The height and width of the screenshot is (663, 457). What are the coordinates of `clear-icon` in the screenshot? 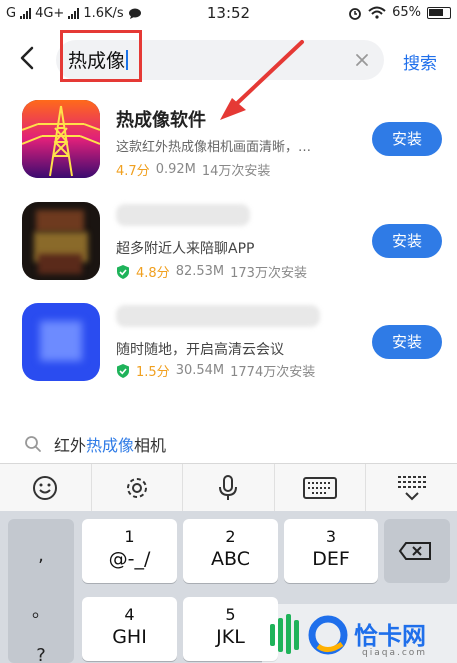 It's located at (362, 60).